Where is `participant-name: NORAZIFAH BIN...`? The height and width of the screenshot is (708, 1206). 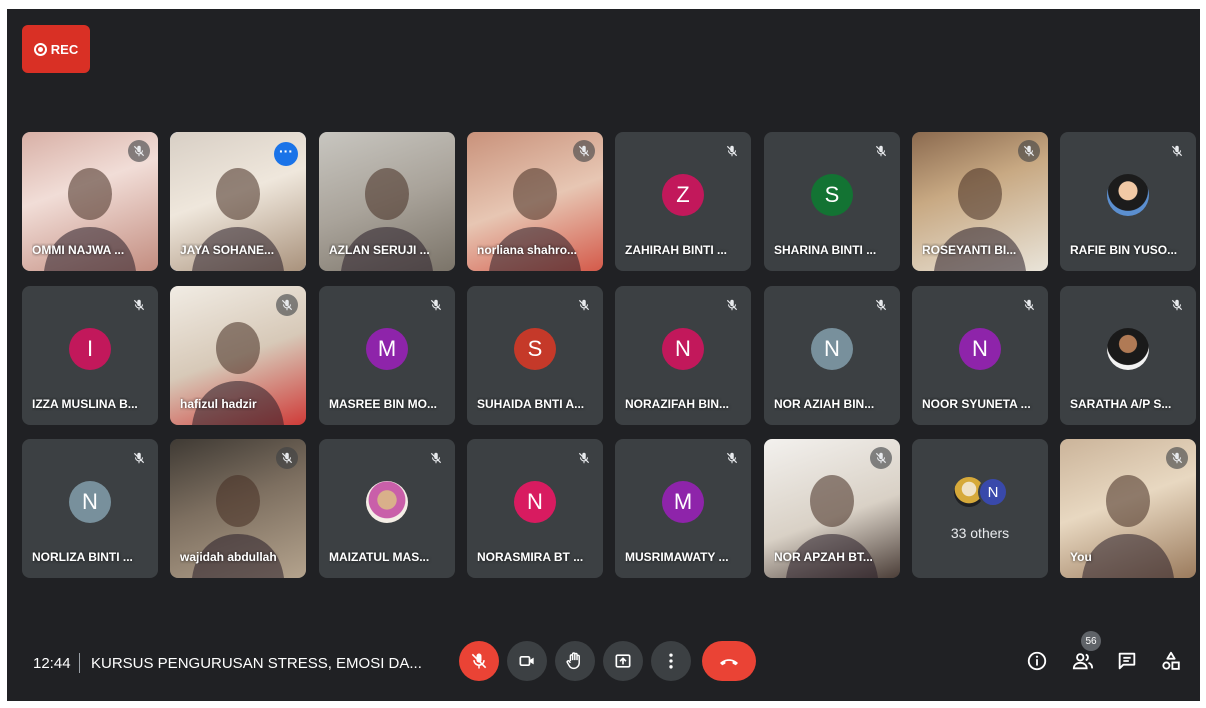
participant-name: NORAZIFAH BIN... is located at coordinates (677, 404).